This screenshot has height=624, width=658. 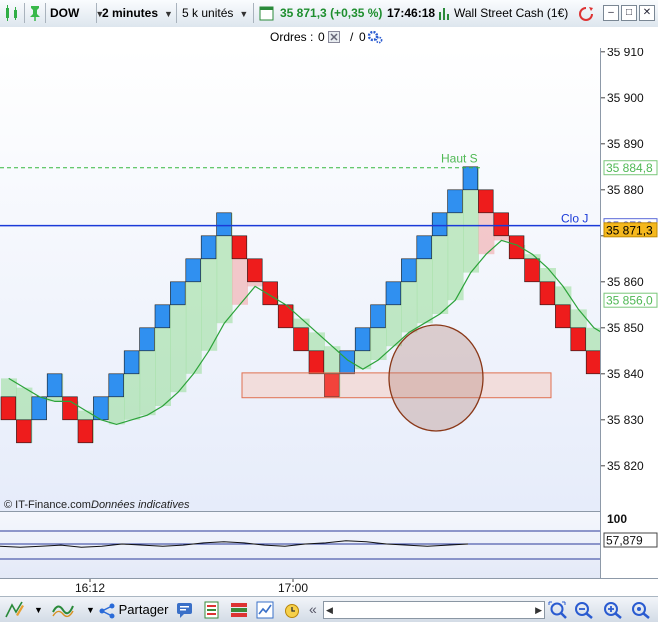 What do you see at coordinates (586, 14) in the screenshot?
I see `refresh-icon` at bounding box center [586, 14].